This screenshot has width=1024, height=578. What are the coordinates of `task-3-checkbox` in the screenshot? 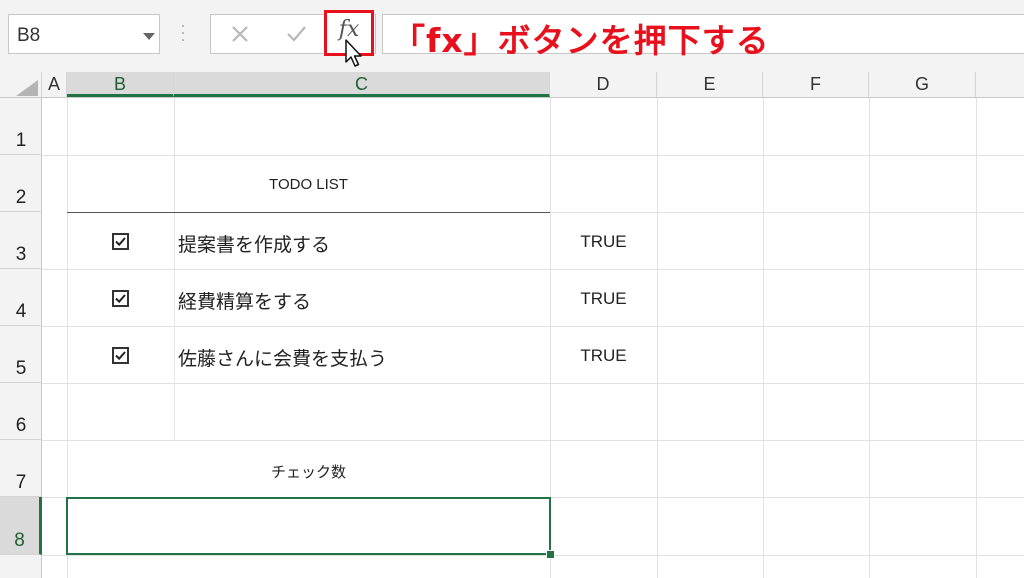 It's located at (120, 355).